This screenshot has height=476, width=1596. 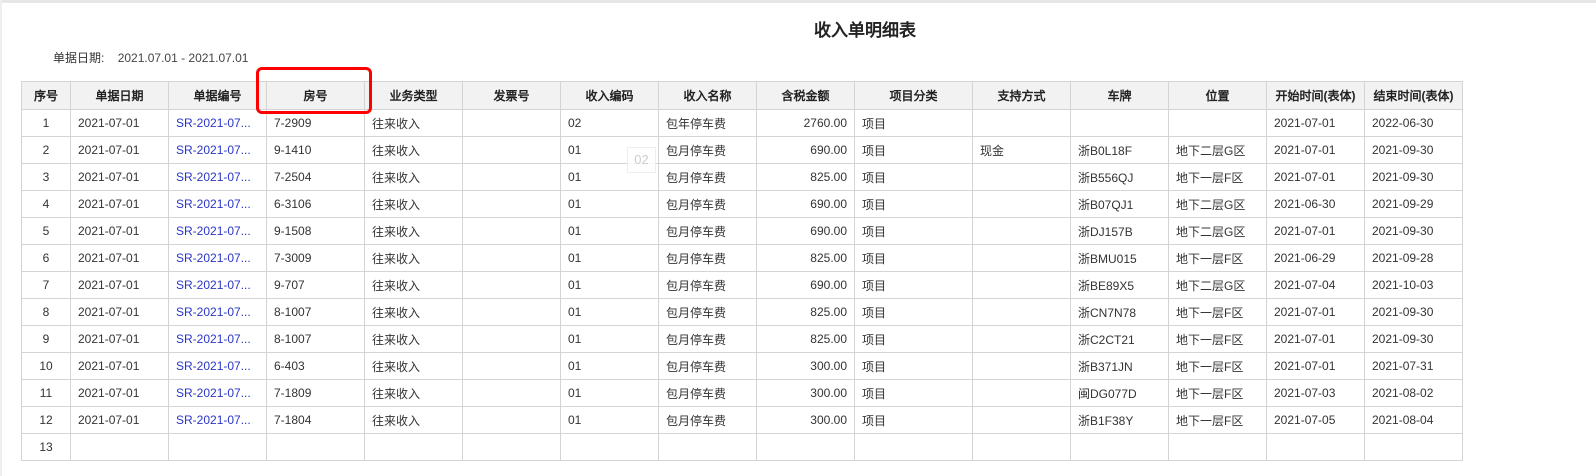 I want to click on cell-end-time: 2021-09-30, so click(x=1413, y=339).